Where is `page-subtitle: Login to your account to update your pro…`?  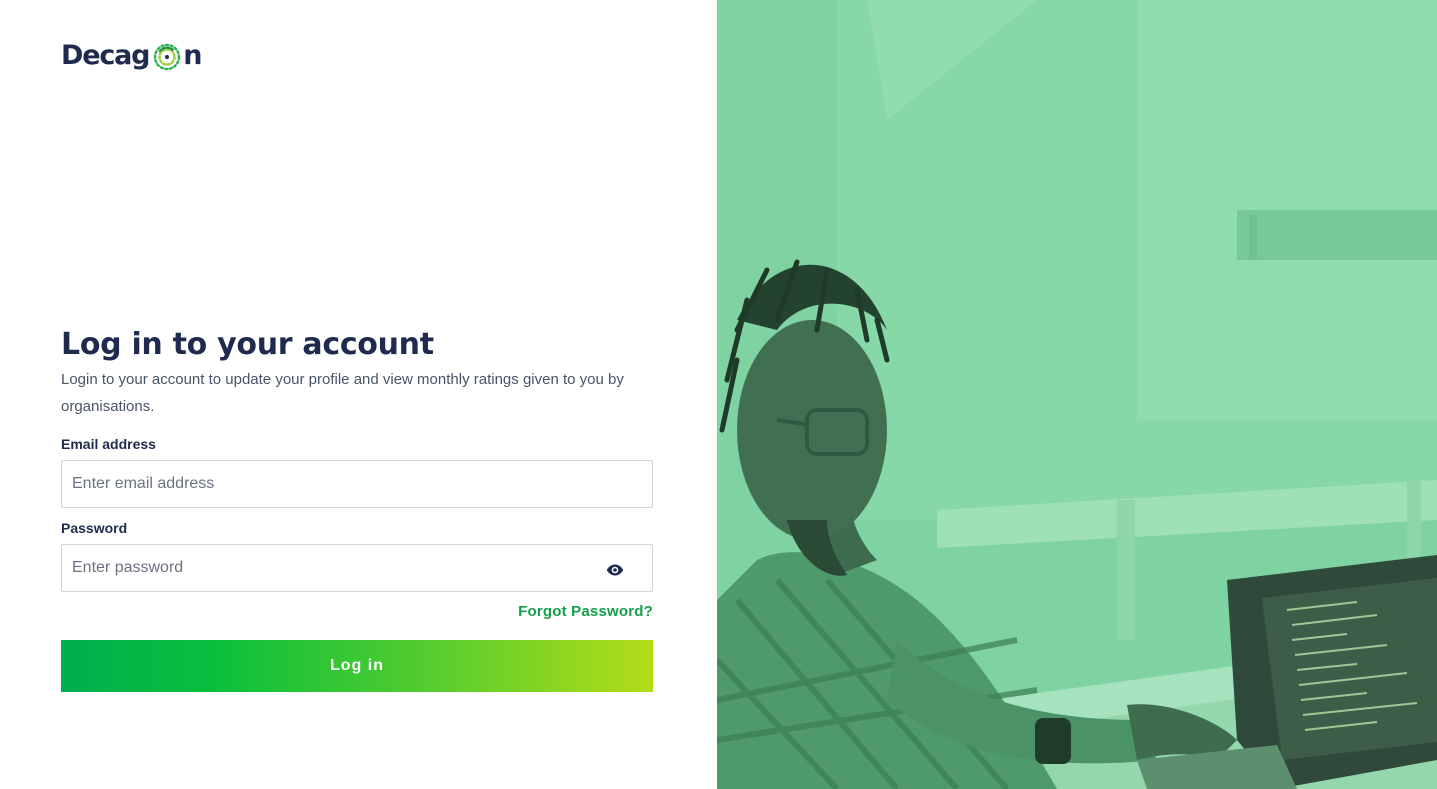
page-subtitle: Login to your account to update your pro… is located at coordinates (342, 393).